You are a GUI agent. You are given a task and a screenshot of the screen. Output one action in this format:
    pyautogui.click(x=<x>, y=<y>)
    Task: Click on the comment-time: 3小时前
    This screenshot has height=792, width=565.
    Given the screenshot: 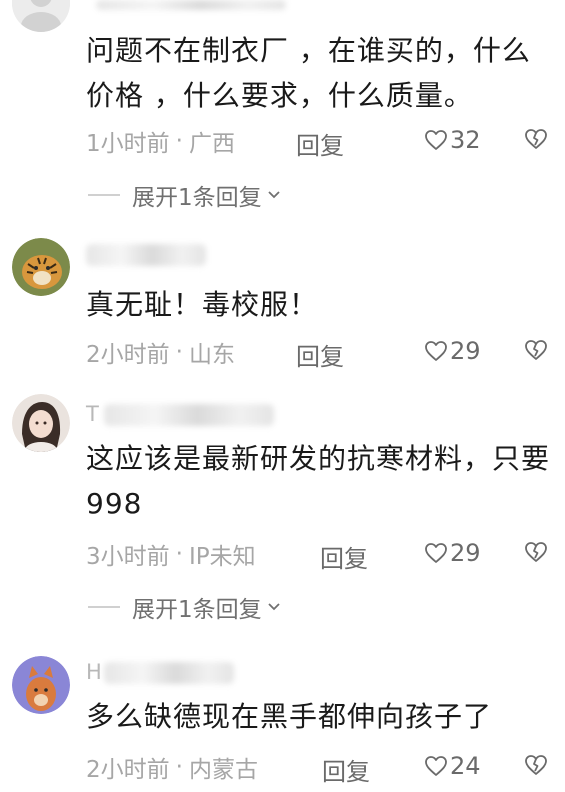 What is the action you would take?
    pyautogui.click(x=128, y=557)
    